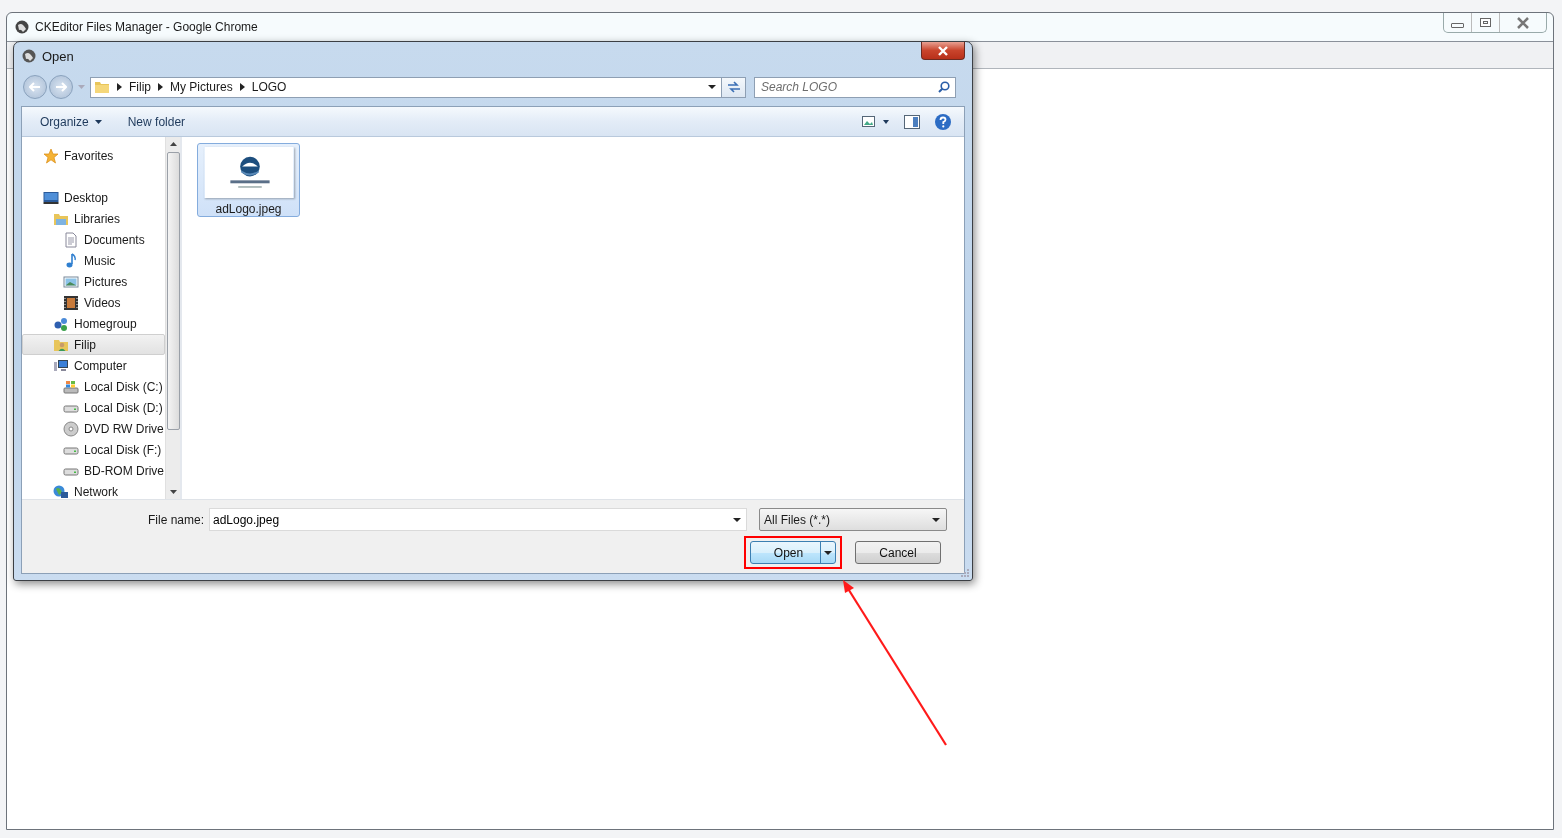  I want to click on homegroup-icon, so click(61, 323).